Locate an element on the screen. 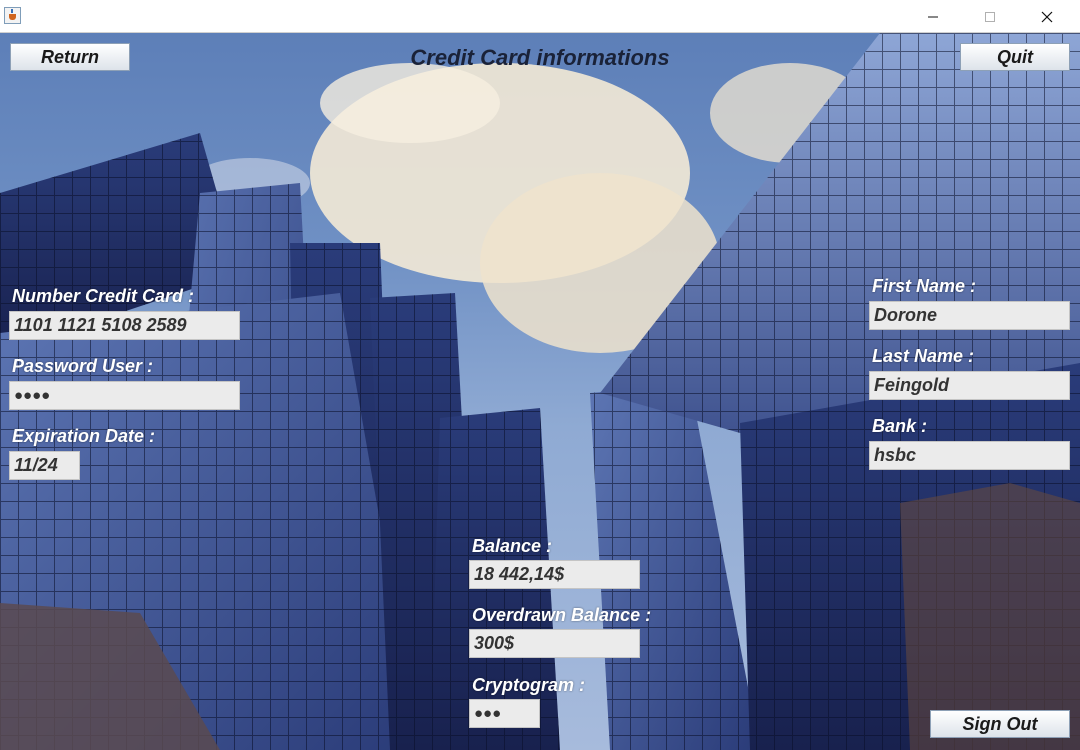  first-name-field: Dorone is located at coordinates (969, 315).